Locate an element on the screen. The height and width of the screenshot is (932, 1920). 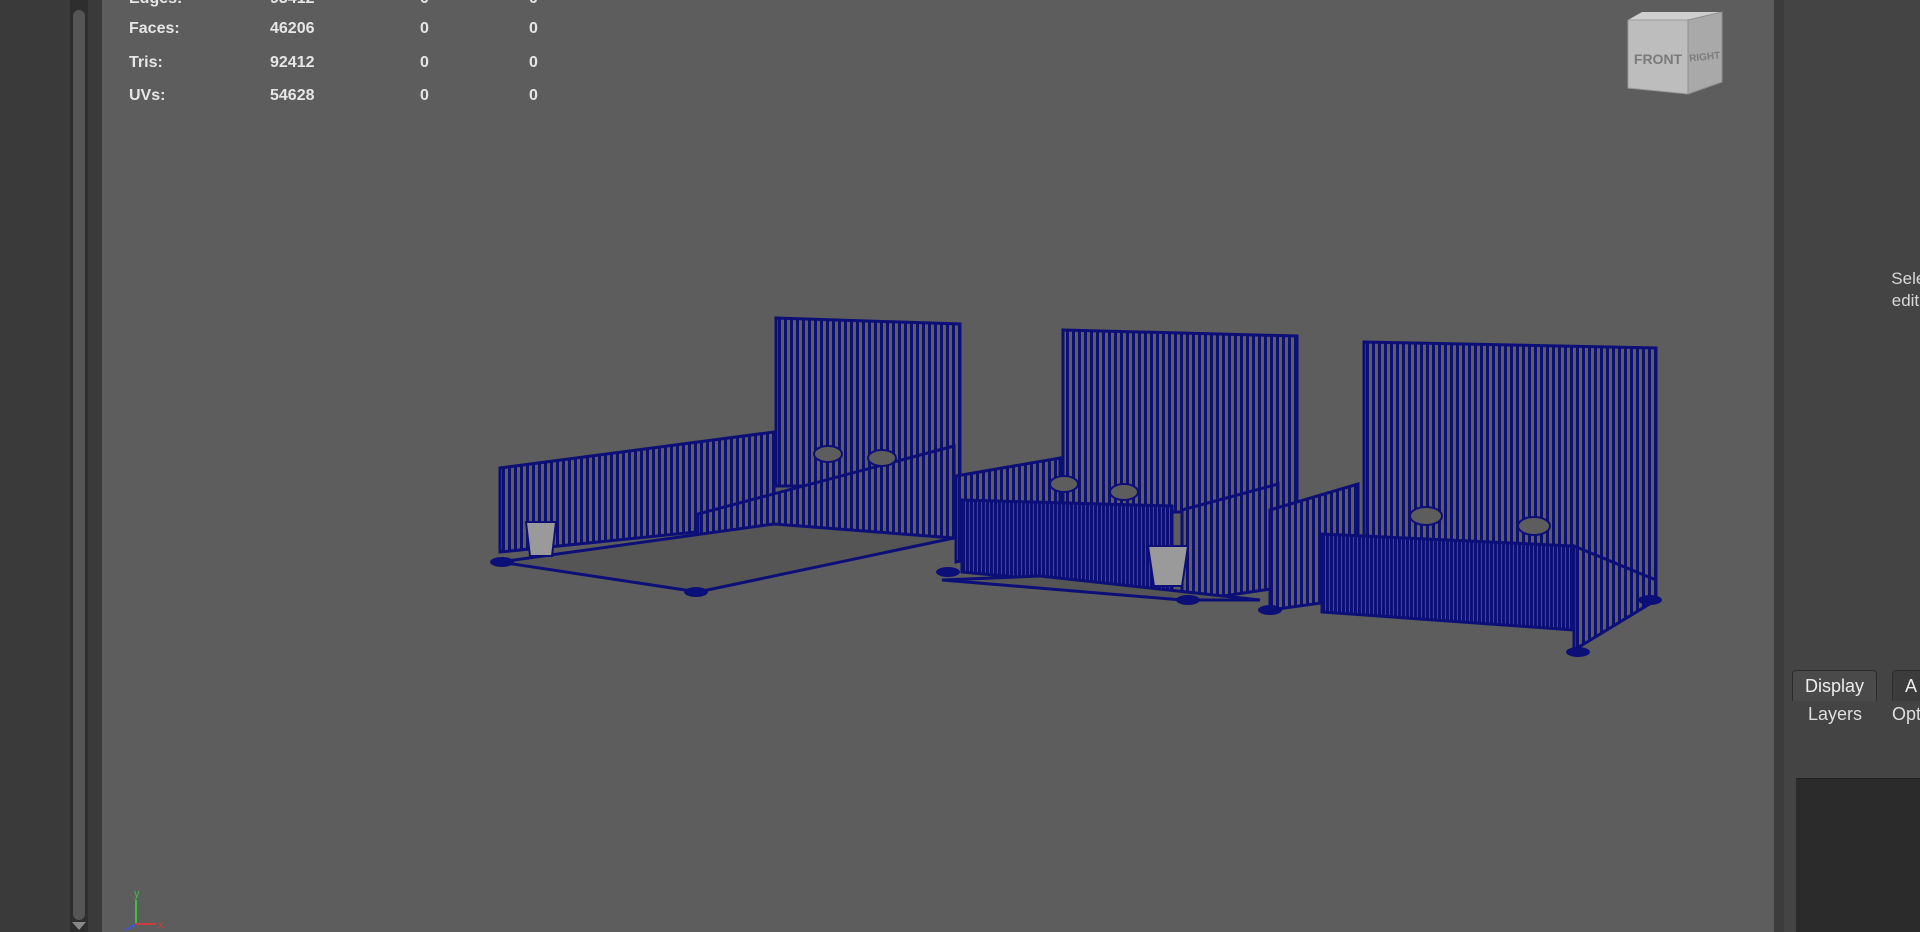
bench-2-backrest is located at coordinates (1180, 421).